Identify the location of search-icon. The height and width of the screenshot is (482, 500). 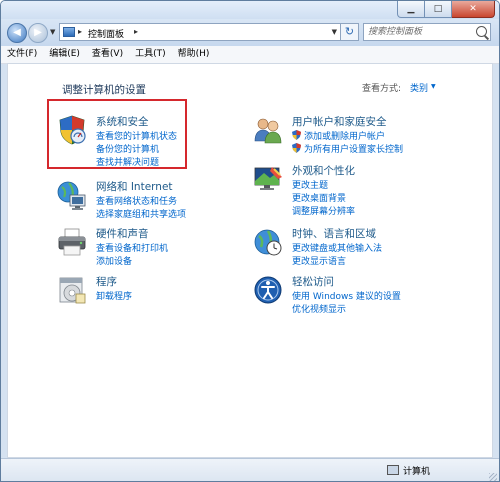
(481, 31).